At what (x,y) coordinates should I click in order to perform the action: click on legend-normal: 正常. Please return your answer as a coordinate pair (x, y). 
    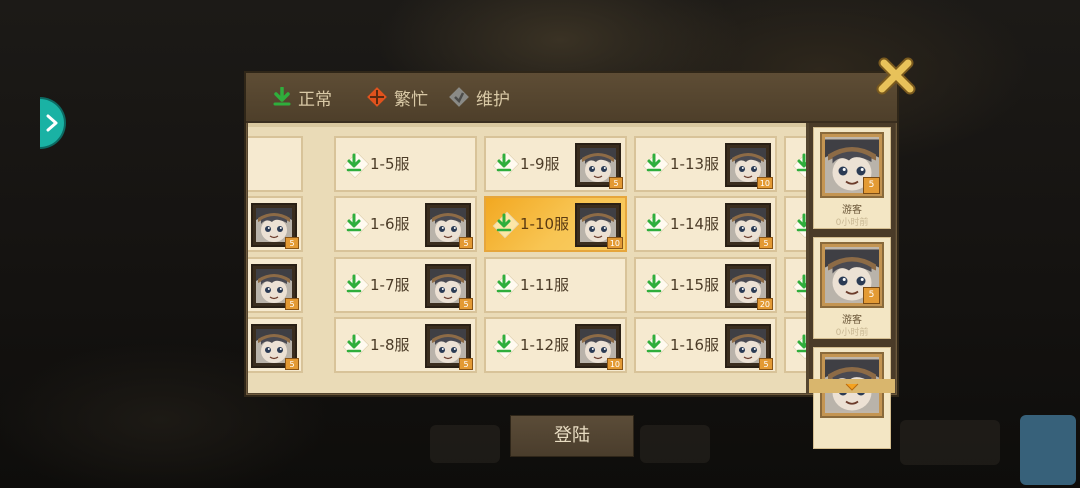
    Looking at the image, I should click on (302, 97).